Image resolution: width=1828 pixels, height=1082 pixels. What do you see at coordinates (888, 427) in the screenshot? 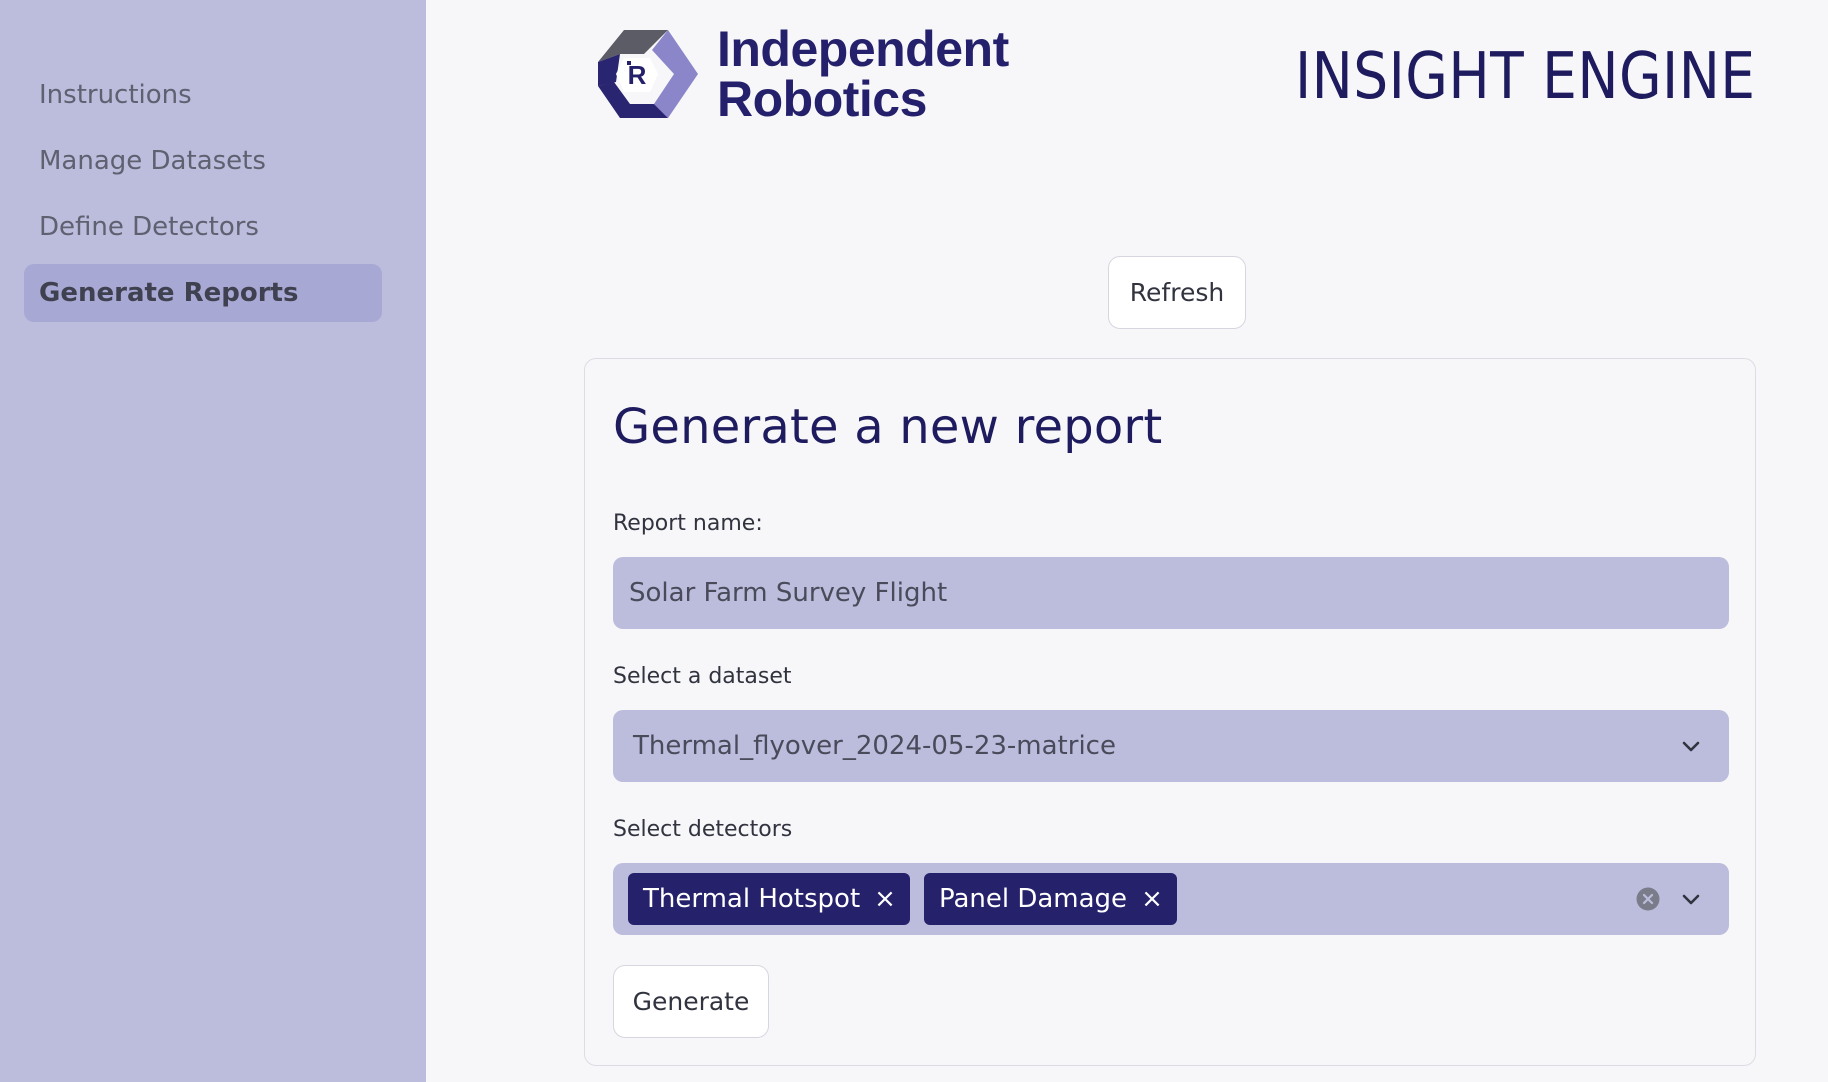
I see `panel-title: Generate a new report` at bounding box center [888, 427].